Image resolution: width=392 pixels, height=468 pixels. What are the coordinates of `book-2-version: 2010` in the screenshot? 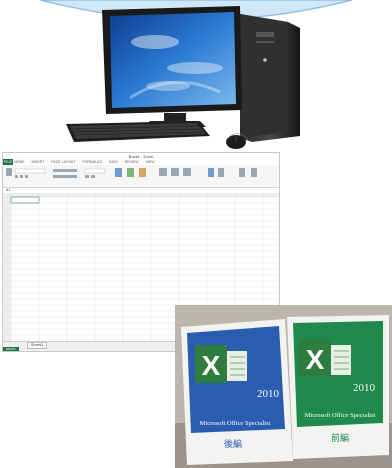 It's located at (364, 388).